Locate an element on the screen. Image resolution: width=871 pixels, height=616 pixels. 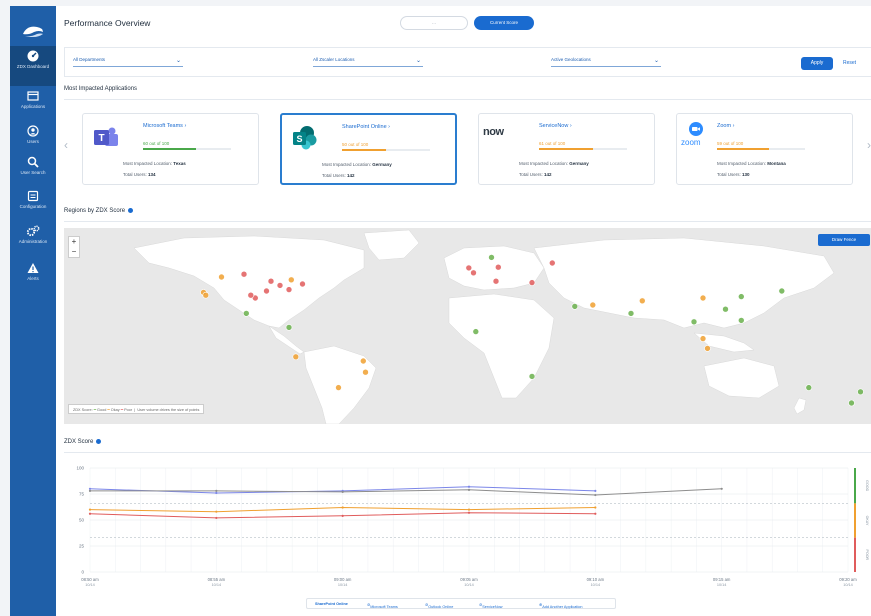
zoom-out-button: − is located at coordinates (74, 252).